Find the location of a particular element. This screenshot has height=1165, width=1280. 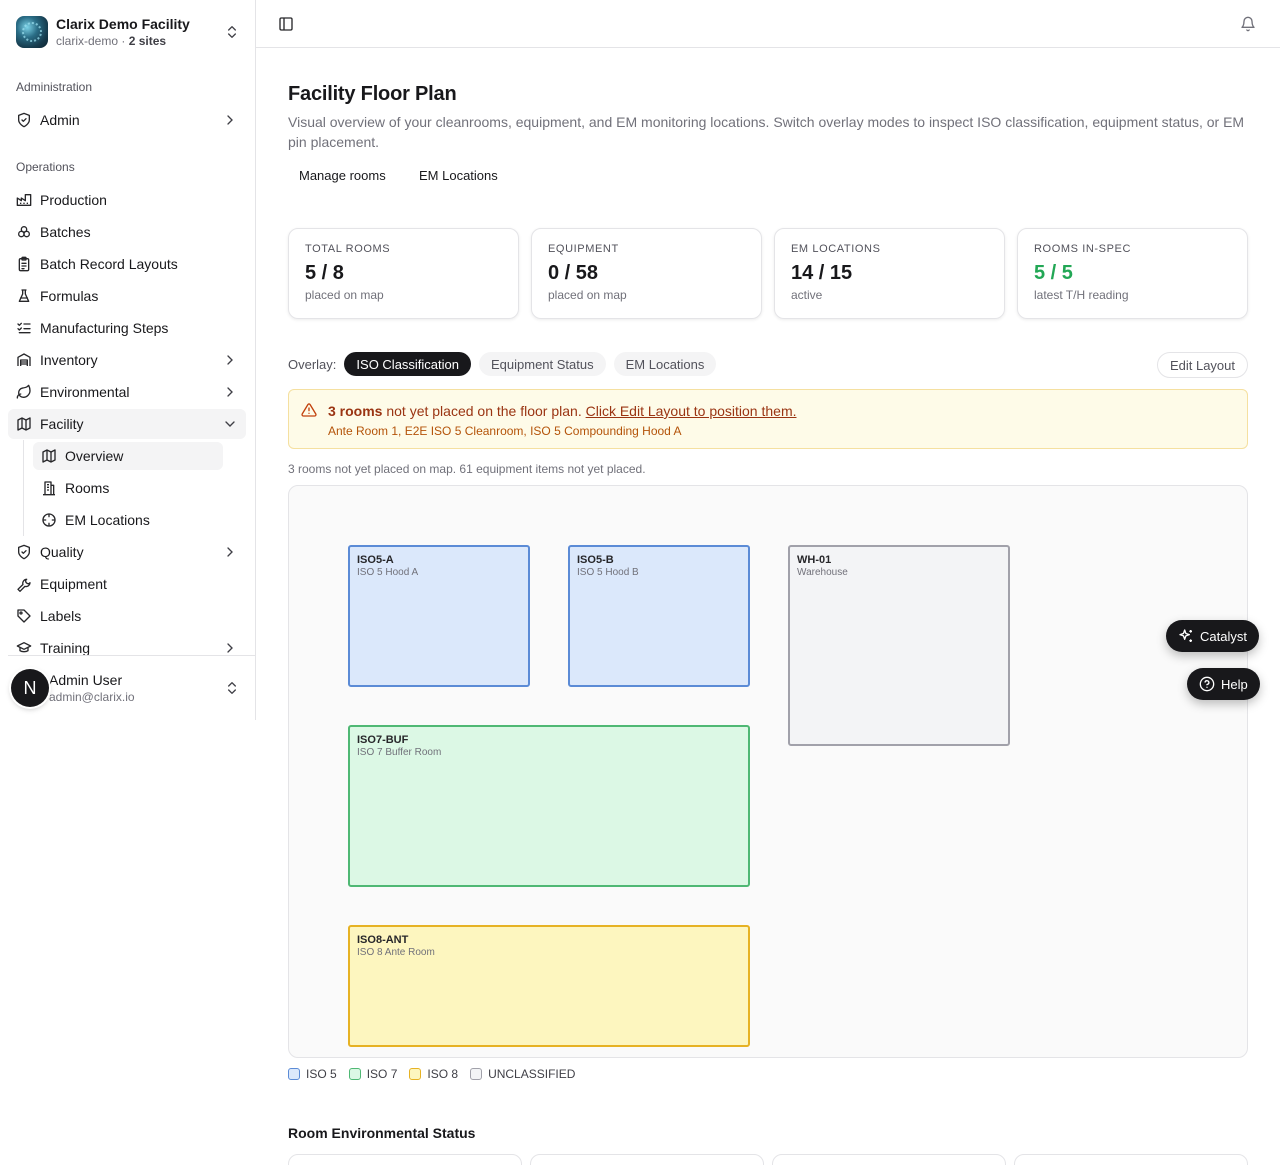

sidebar-item-label: Inventory is located at coordinates (69, 360).